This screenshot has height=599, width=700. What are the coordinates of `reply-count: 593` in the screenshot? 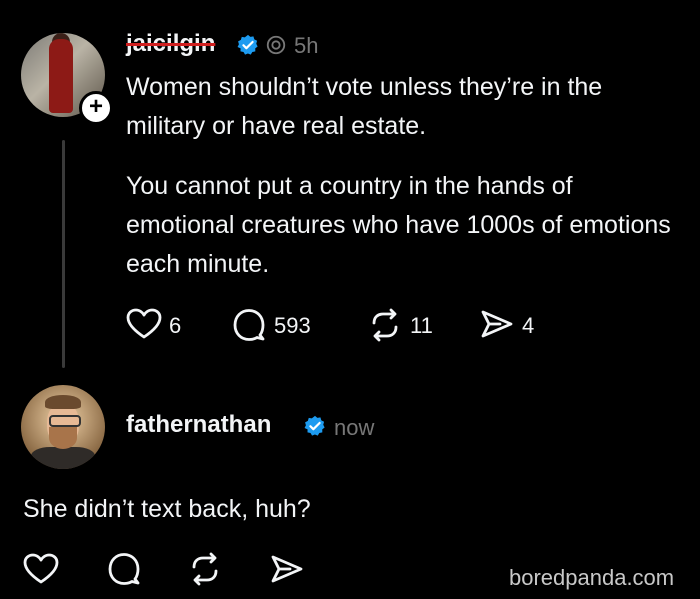 It's located at (292, 325).